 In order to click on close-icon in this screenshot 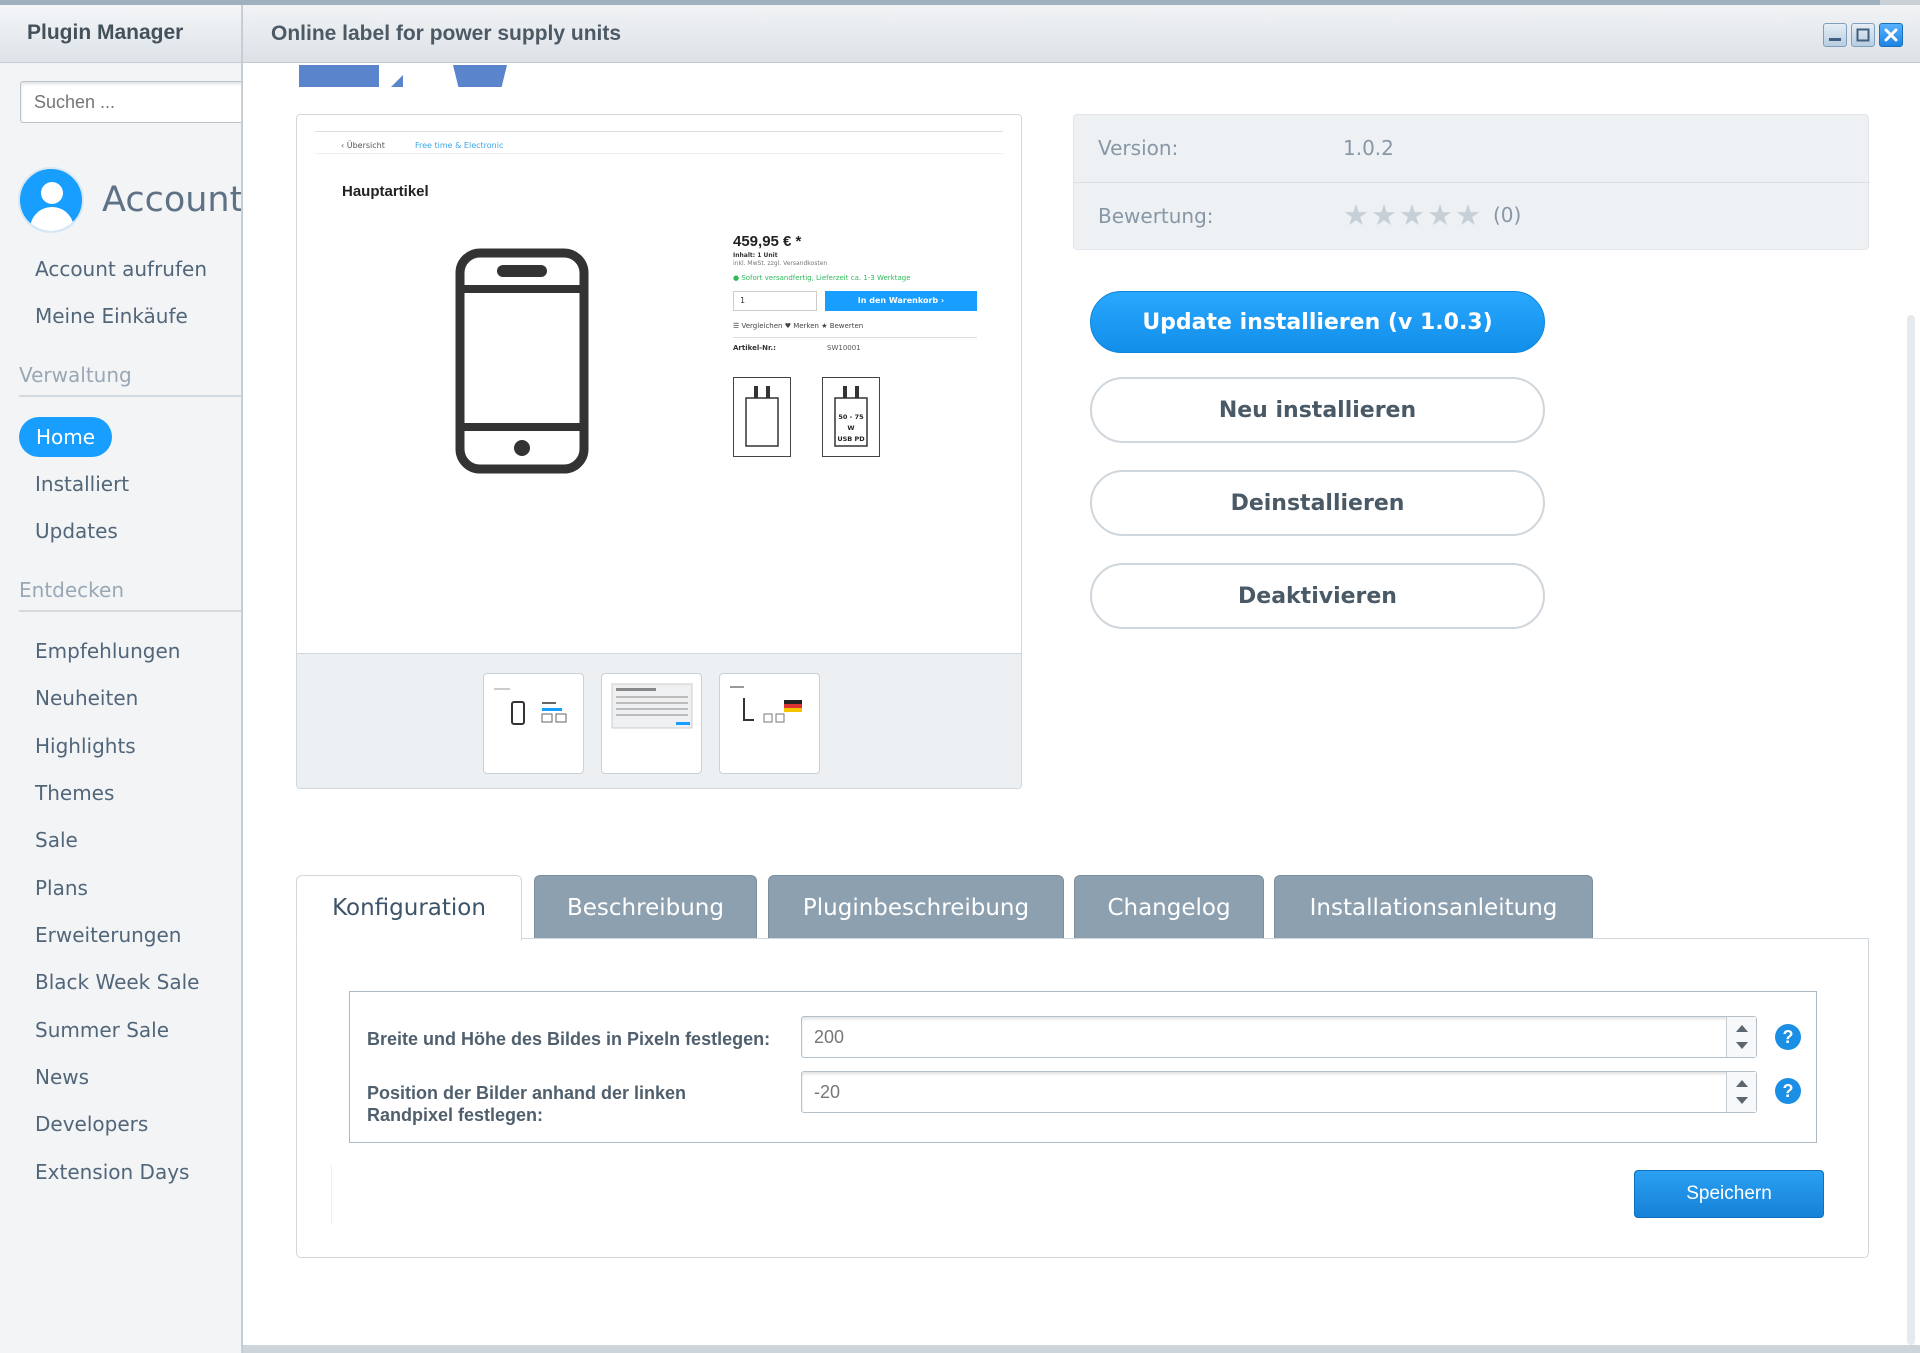, I will do `click(1891, 35)`.